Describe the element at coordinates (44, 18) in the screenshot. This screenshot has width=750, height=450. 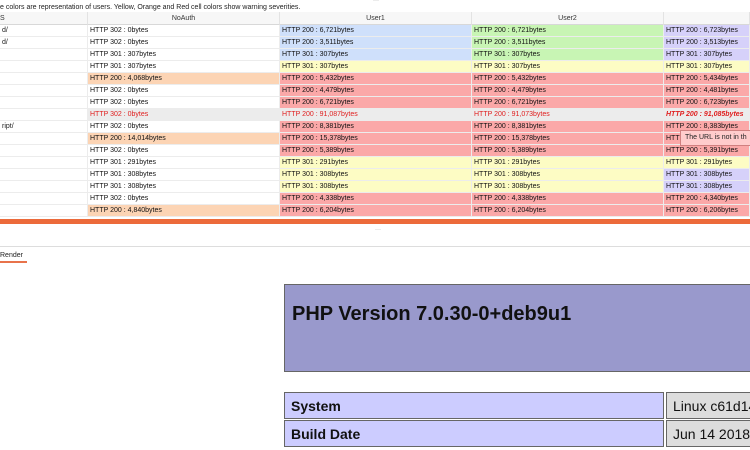
I see `column-header-path: S` at that location.